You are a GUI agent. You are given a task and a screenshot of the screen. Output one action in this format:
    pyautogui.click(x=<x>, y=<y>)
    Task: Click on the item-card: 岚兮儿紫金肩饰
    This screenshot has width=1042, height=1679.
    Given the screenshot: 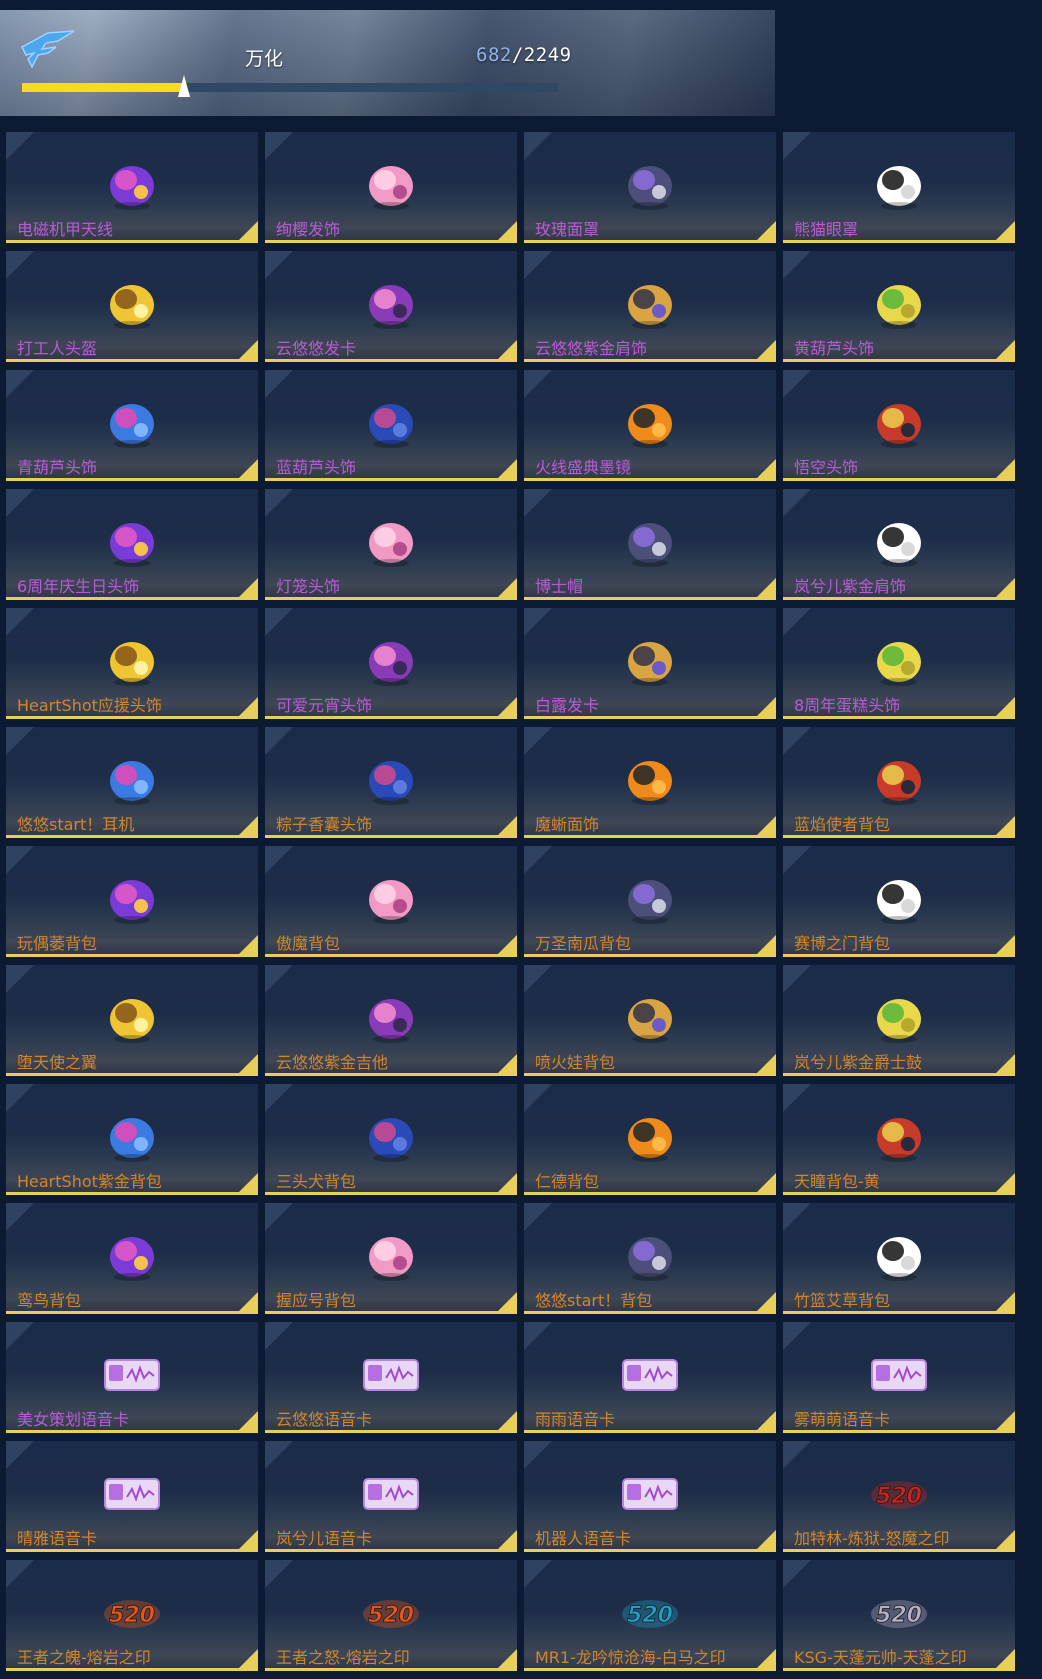 What is the action you would take?
    pyautogui.click(x=899, y=544)
    